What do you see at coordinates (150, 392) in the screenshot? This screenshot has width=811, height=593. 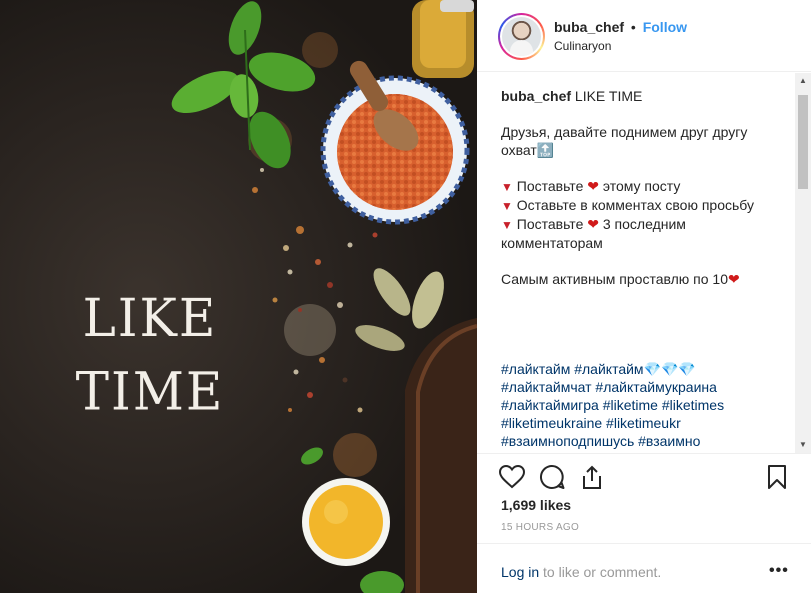 I see `photo-overlay-line2: TIME` at bounding box center [150, 392].